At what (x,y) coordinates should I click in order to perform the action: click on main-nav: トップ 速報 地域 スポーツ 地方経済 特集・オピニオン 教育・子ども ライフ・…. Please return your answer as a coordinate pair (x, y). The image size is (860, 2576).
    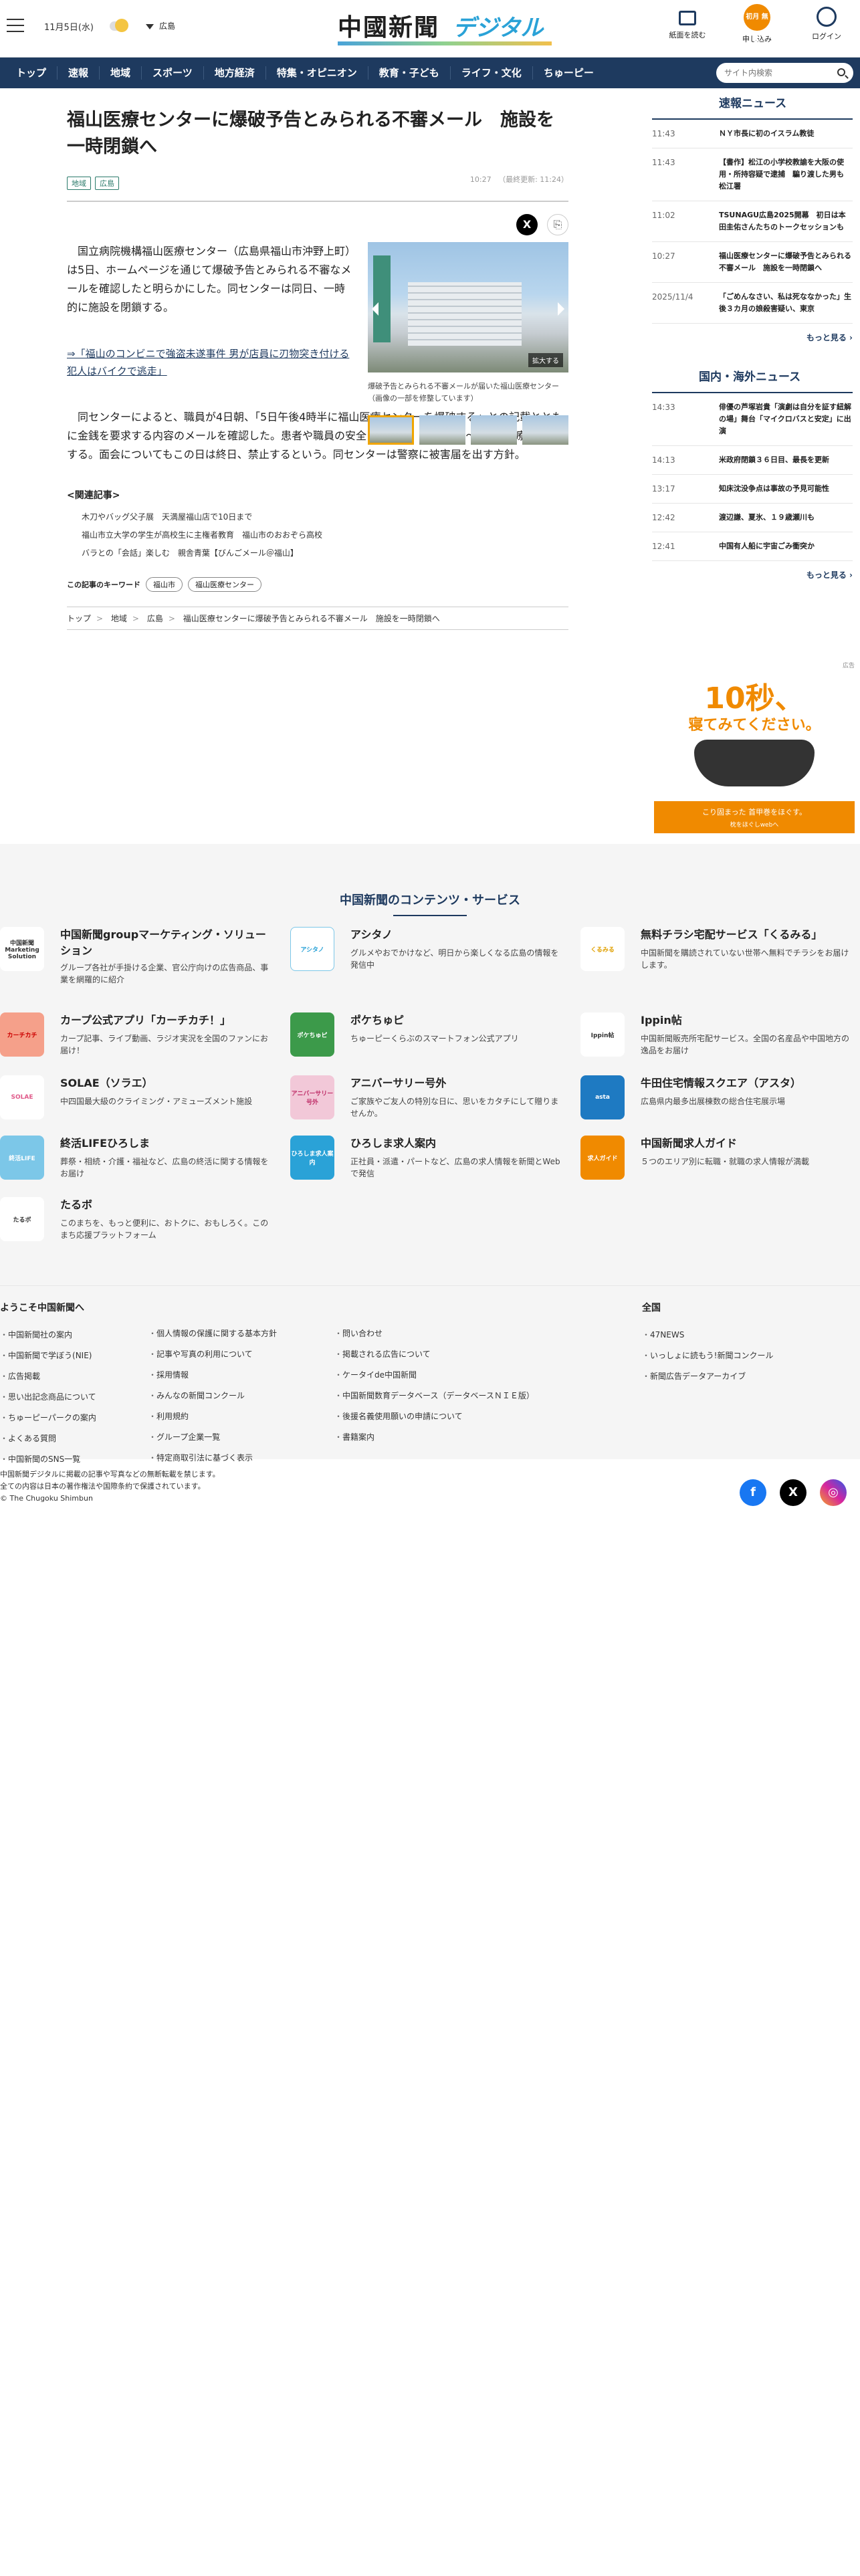
    Looking at the image, I should click on (430, 73).